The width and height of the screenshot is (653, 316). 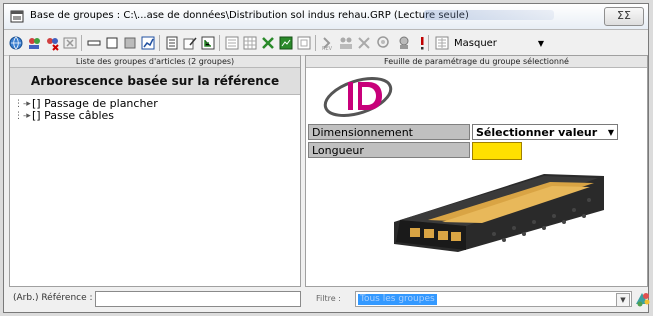 I want to click on tree-item-label: [] Passe câbles, so click(x=73, y=115).